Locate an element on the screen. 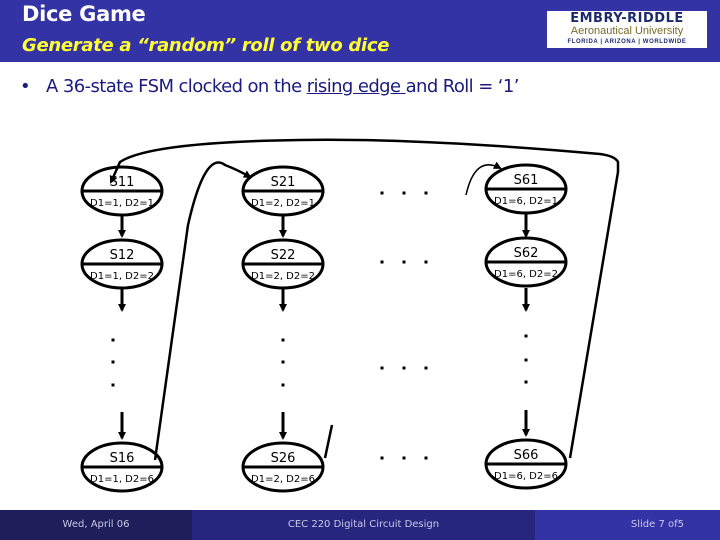 This screenshot has width=720, height=540. state-s11: S11D1=1, D2=1 is located at coordinates (122, 191).